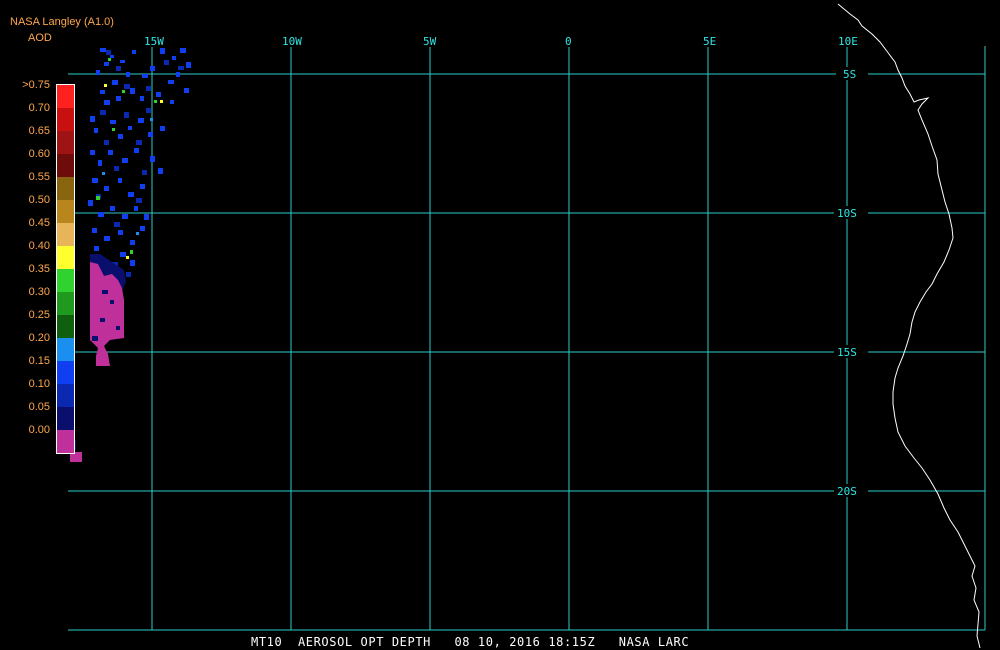 The height and width of the screenshot is (650, 1000). What do you see at coordinates (39, 384) in the screenshot?
I see `legend-label: 0.10` at bounding box center [39, 384].